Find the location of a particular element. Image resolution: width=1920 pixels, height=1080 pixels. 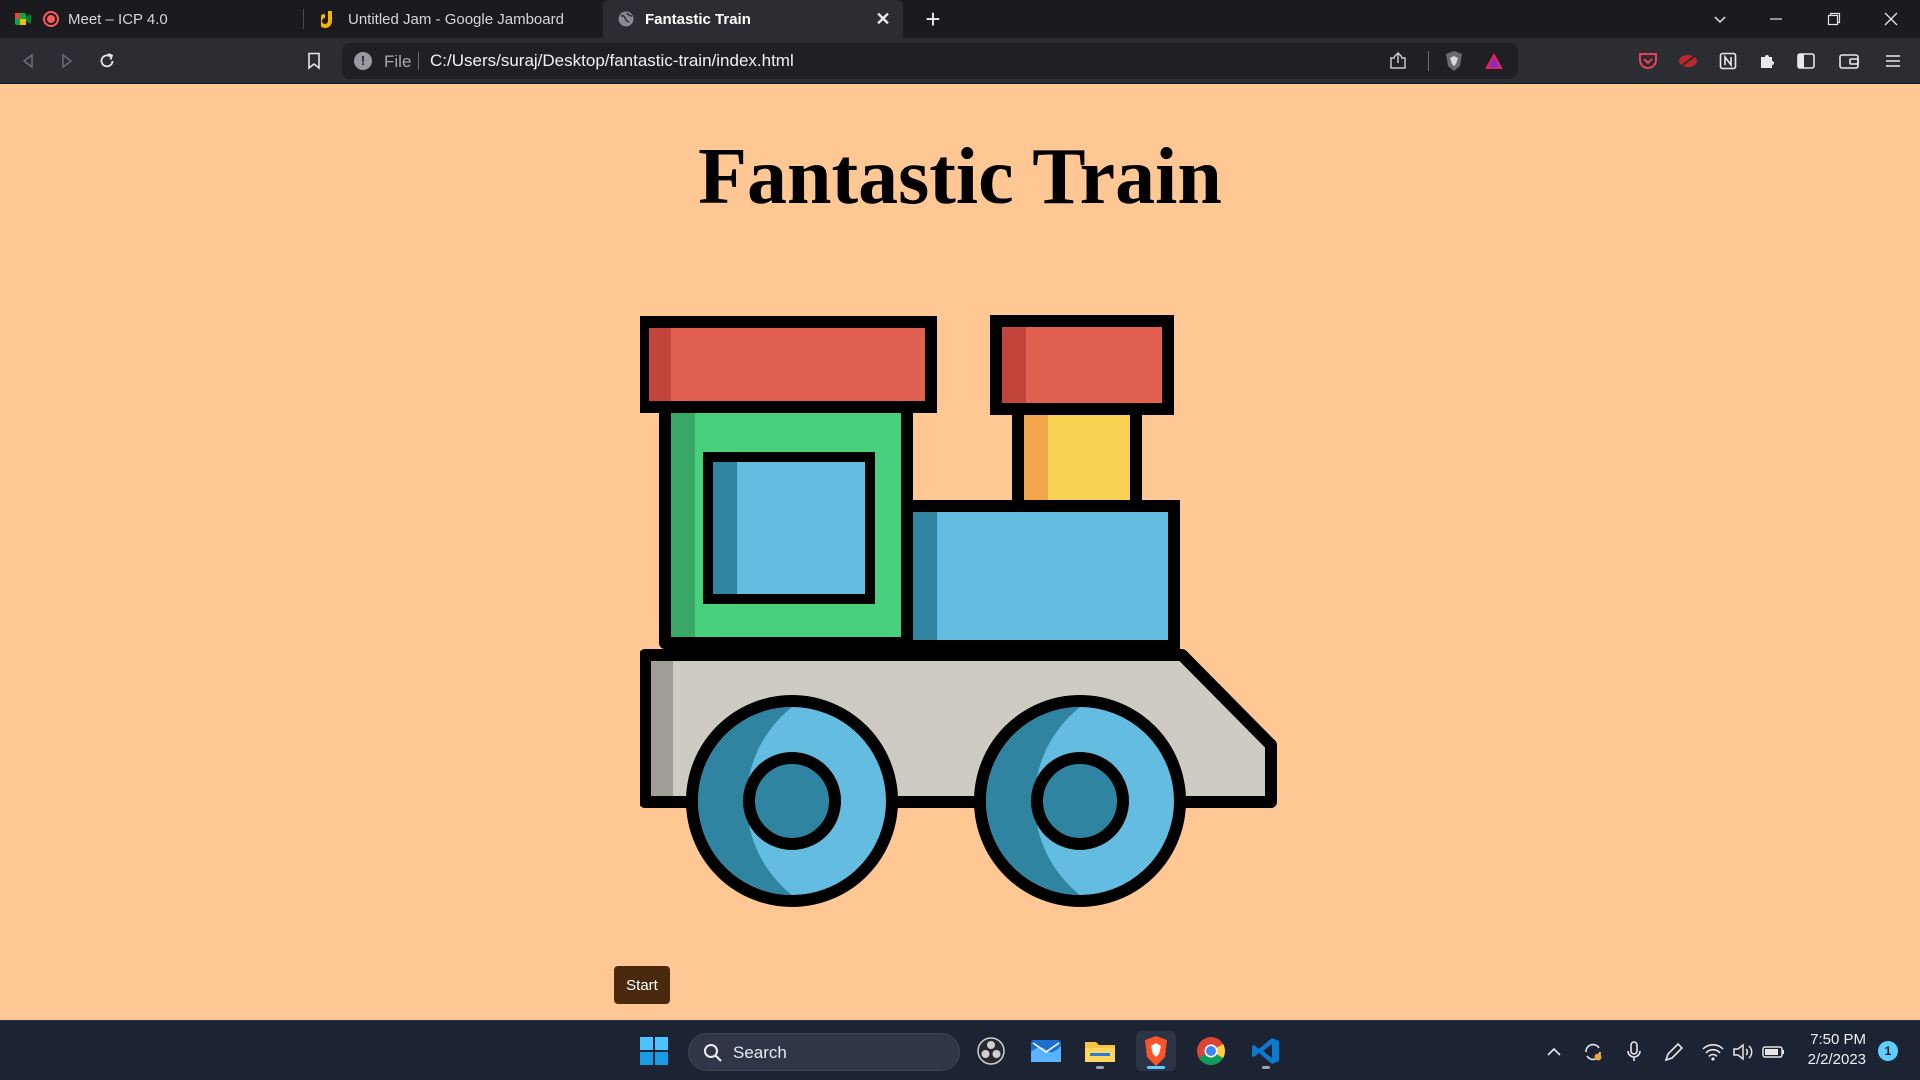

forward-button is located at coordinates (67, 61).